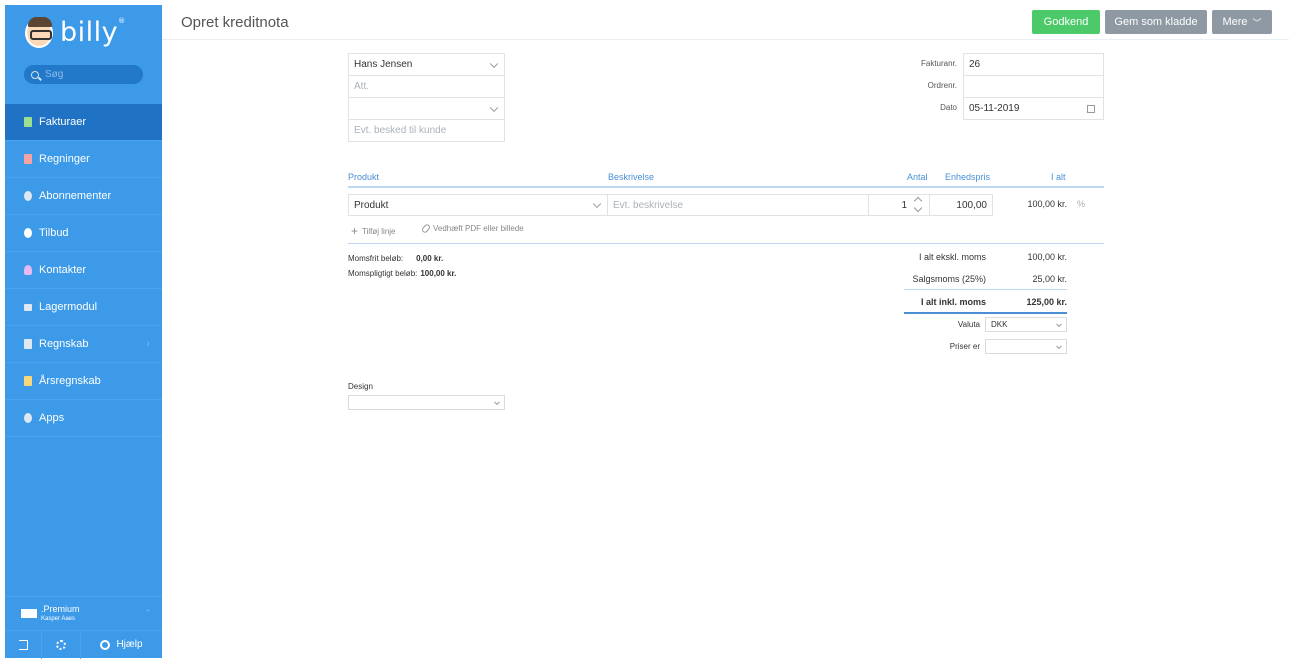 The image size is (1301, 663). I want to click on billy-logo: billy®, so click(75, 32).